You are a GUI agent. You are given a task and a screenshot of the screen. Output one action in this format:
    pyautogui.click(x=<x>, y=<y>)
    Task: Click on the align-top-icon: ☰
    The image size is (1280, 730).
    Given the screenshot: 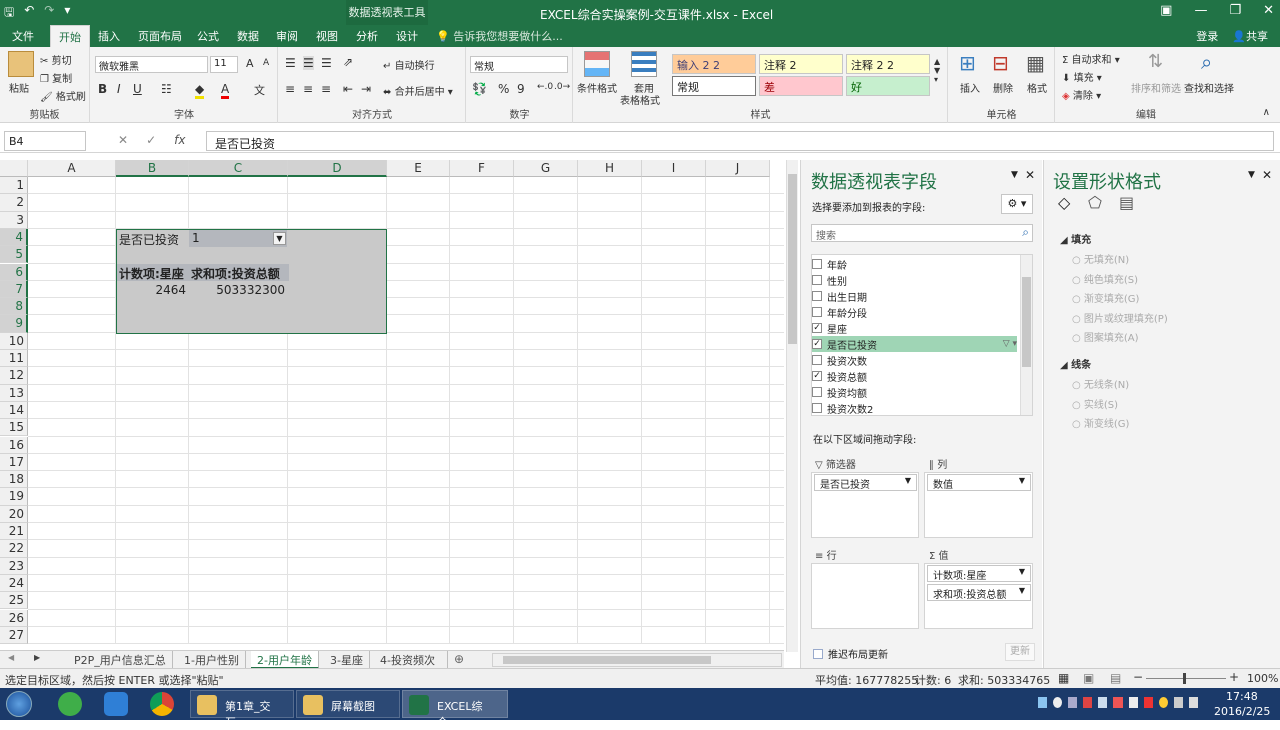 What is the action you would take?
    pyautogui.click(x=290, y=63)
    